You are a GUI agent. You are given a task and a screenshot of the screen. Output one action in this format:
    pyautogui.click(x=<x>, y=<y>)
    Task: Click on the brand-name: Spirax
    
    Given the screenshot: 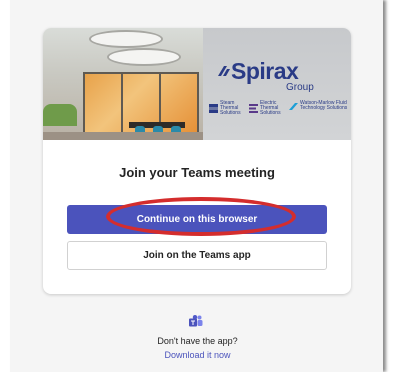 What is the action you would take?
    pyautogui.click(x=265, y=71)
    